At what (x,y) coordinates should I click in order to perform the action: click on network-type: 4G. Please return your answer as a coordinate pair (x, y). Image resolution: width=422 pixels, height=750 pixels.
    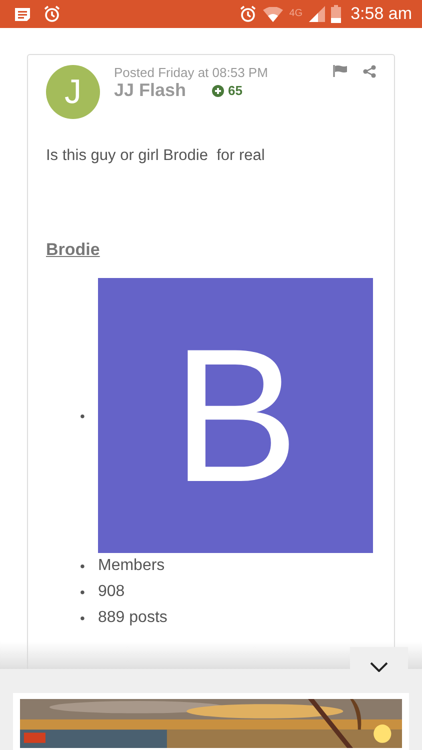
    Looking at the image, I should click on (296, 13).